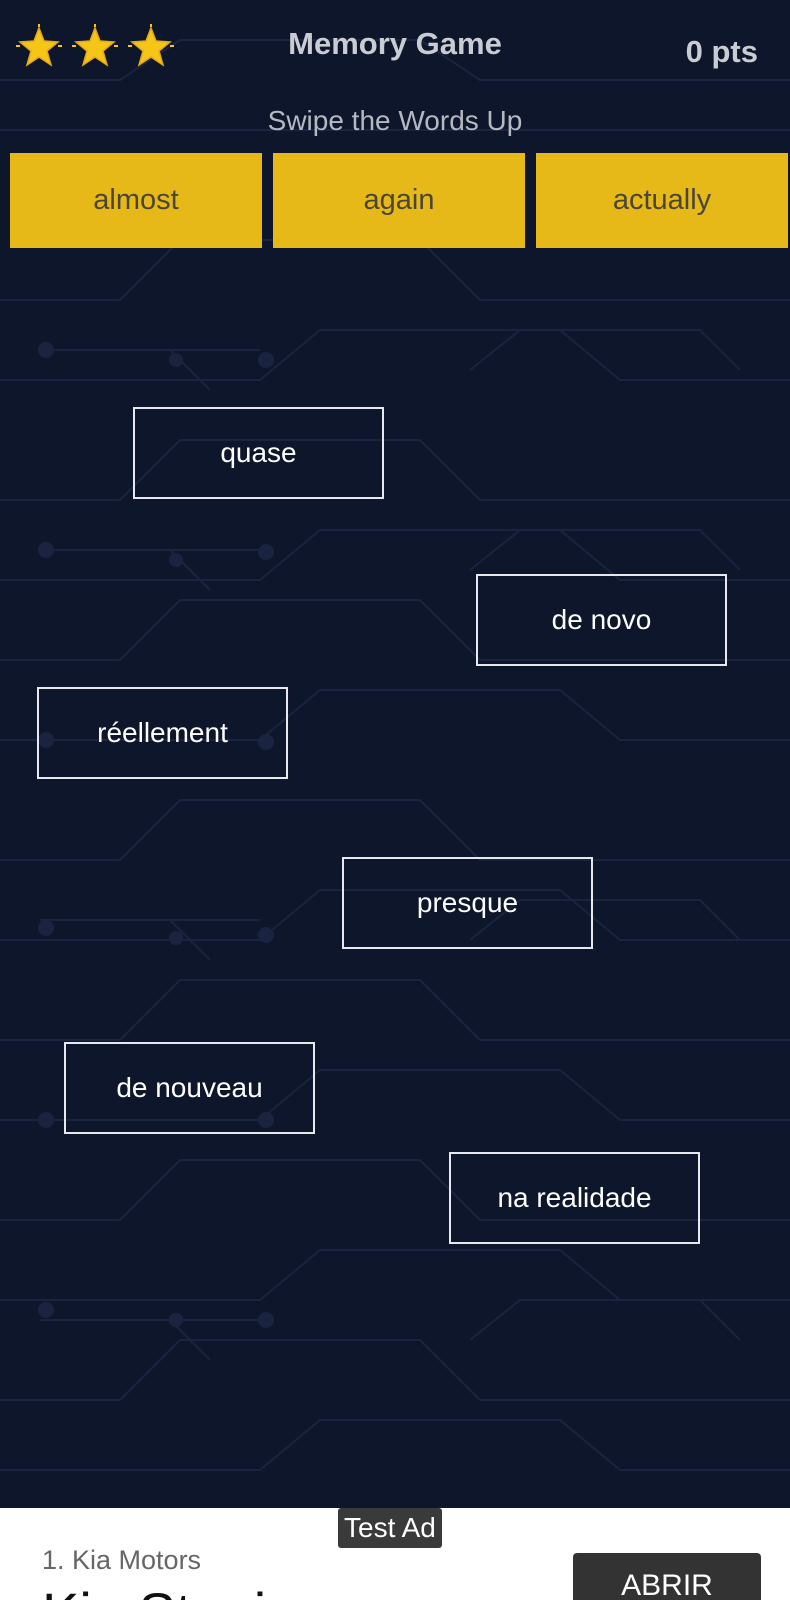 This screenshot has width=790, height=1600. What do you see at coordinates (667, 1576) in the screenshot?
I see `ad-open-button: ABRIR` at bounding box center [667, 1576].